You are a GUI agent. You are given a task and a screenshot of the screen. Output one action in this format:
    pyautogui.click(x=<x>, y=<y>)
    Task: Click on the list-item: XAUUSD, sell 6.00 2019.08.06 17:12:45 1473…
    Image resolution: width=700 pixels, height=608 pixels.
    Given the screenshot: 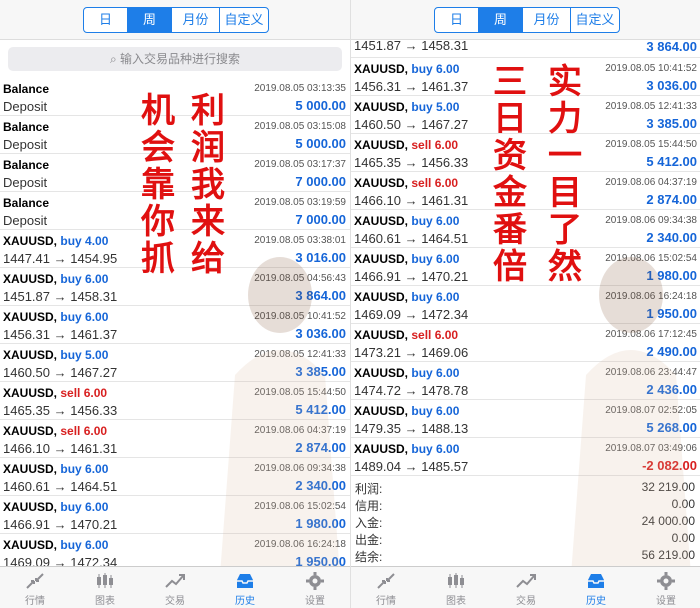 What is the action you would take?
    pyautogui.click(x=525, y=343)
    